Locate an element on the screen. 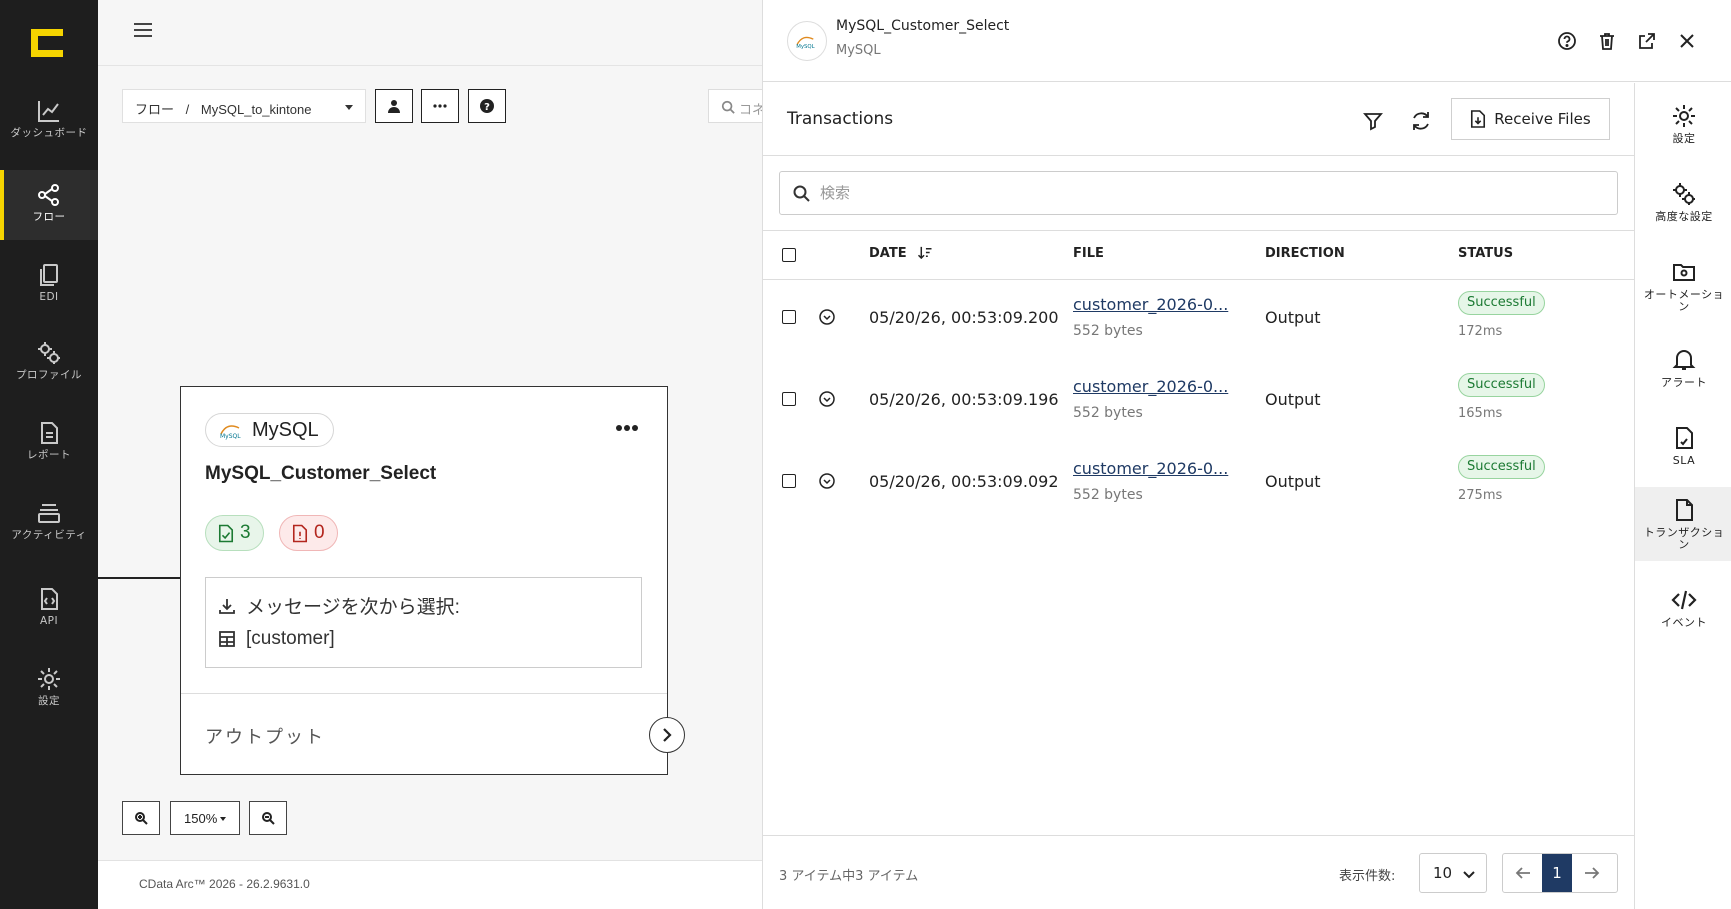 The height and width of the screenshot is (909, 1731). column-header-file: FILE is located at coordinates (1088, 253).